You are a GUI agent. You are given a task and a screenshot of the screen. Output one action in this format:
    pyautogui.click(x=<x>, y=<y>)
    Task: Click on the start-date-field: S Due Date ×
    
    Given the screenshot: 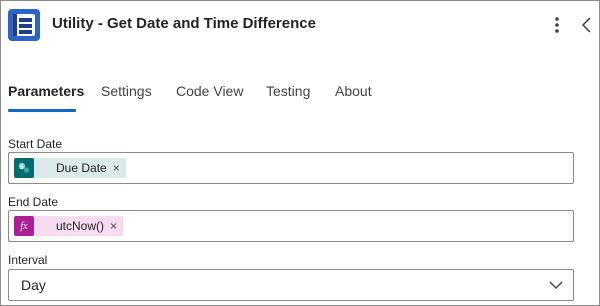 What is the action you would take?
    pyautogui.click(x=291, y=168)
    